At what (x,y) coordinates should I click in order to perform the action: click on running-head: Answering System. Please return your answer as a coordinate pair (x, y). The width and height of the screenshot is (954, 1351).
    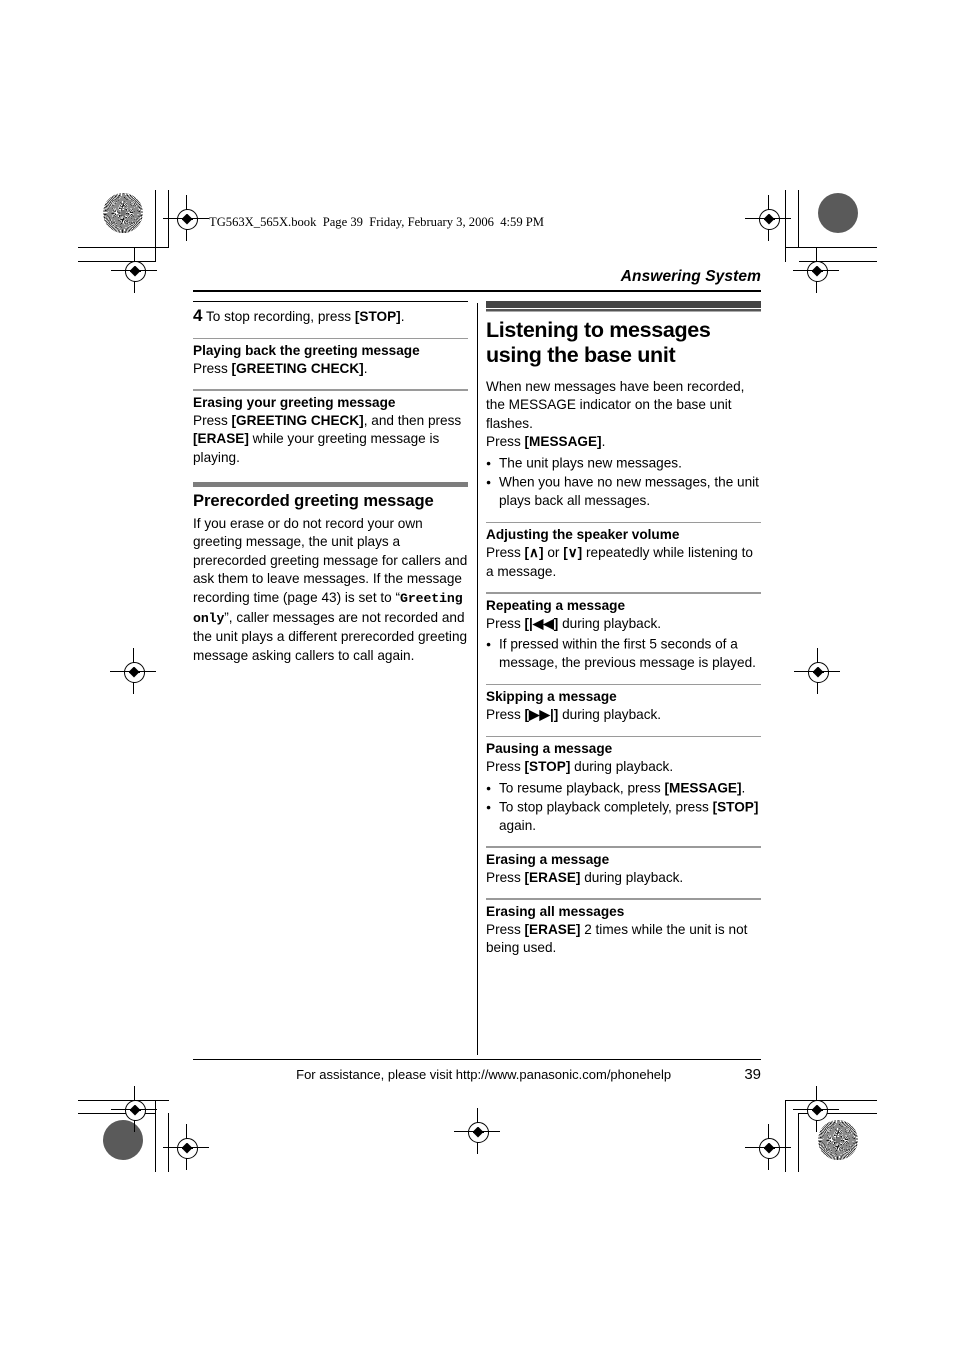
    Looking at the image, I should click on (690, 276).